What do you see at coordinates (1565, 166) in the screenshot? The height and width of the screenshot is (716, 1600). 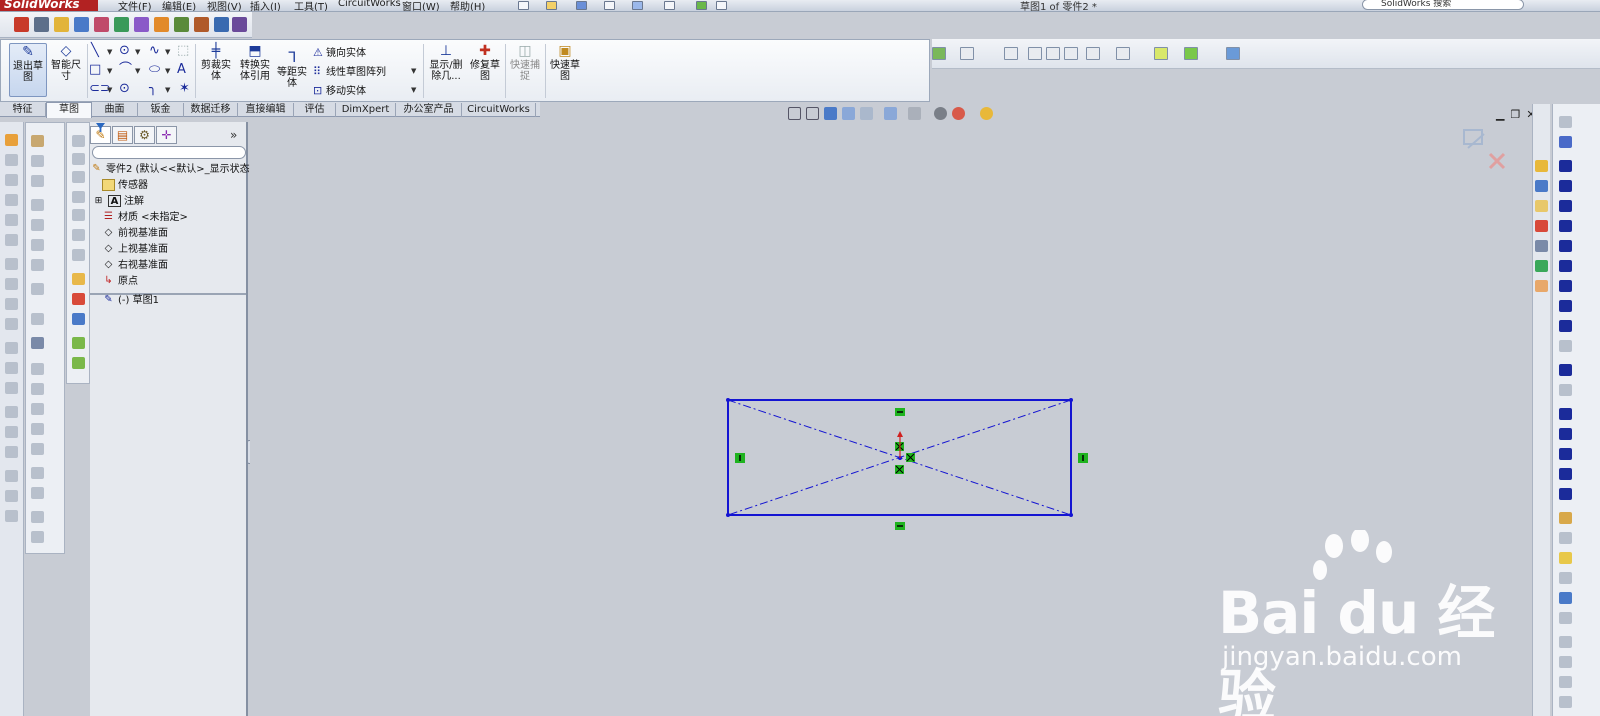 I see `line-icon` at bounding box center [1565, 166].